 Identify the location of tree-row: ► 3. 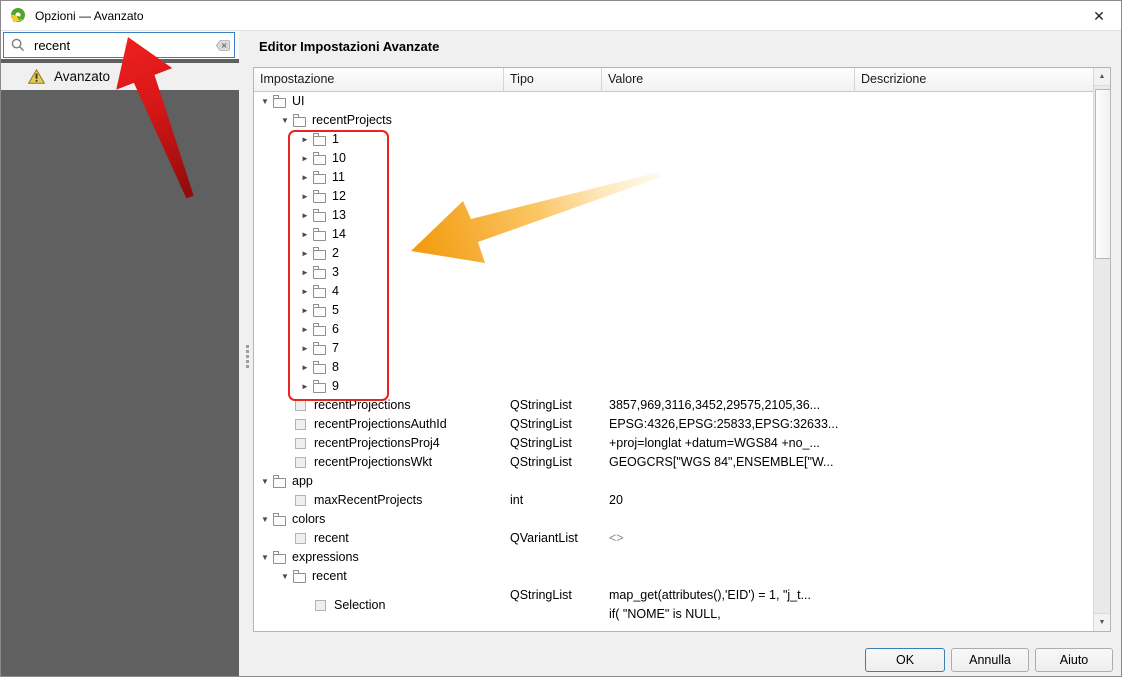
(673, 272).